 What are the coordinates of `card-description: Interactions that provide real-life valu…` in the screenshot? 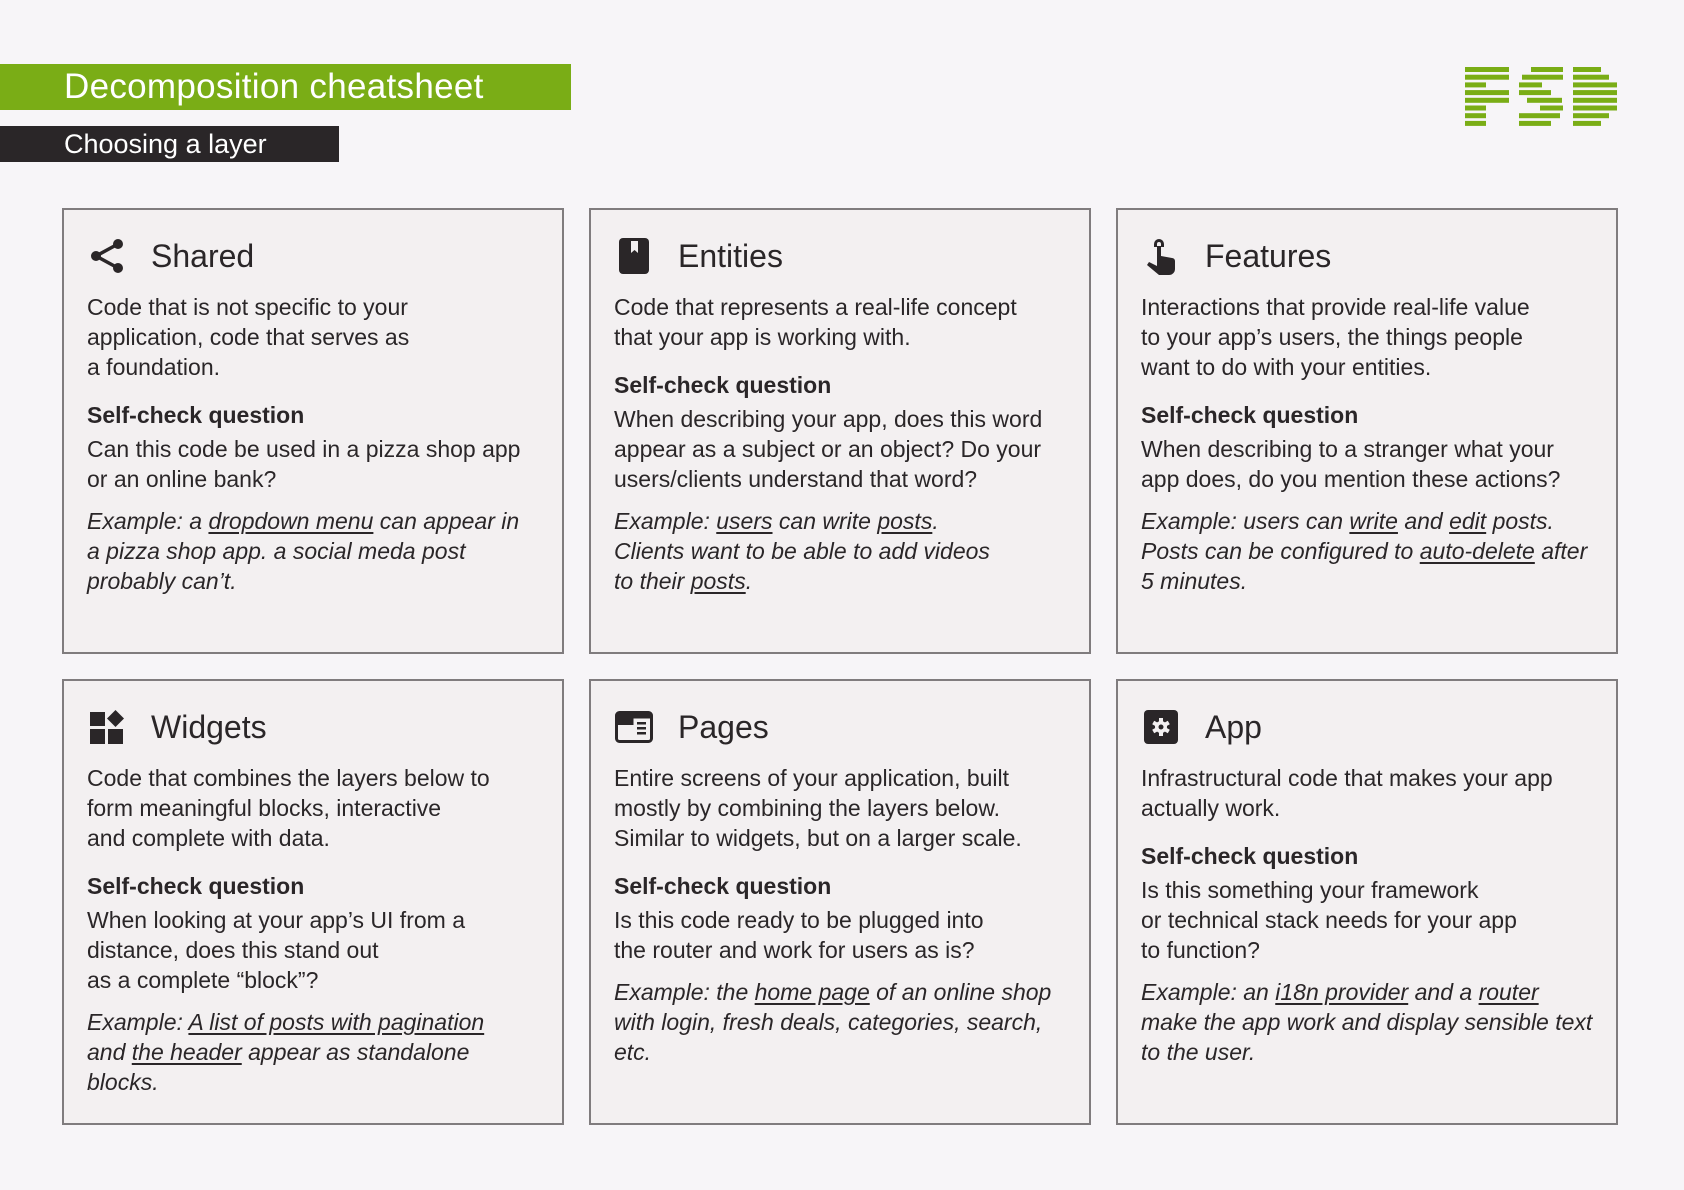 It's located at (1335, 337).